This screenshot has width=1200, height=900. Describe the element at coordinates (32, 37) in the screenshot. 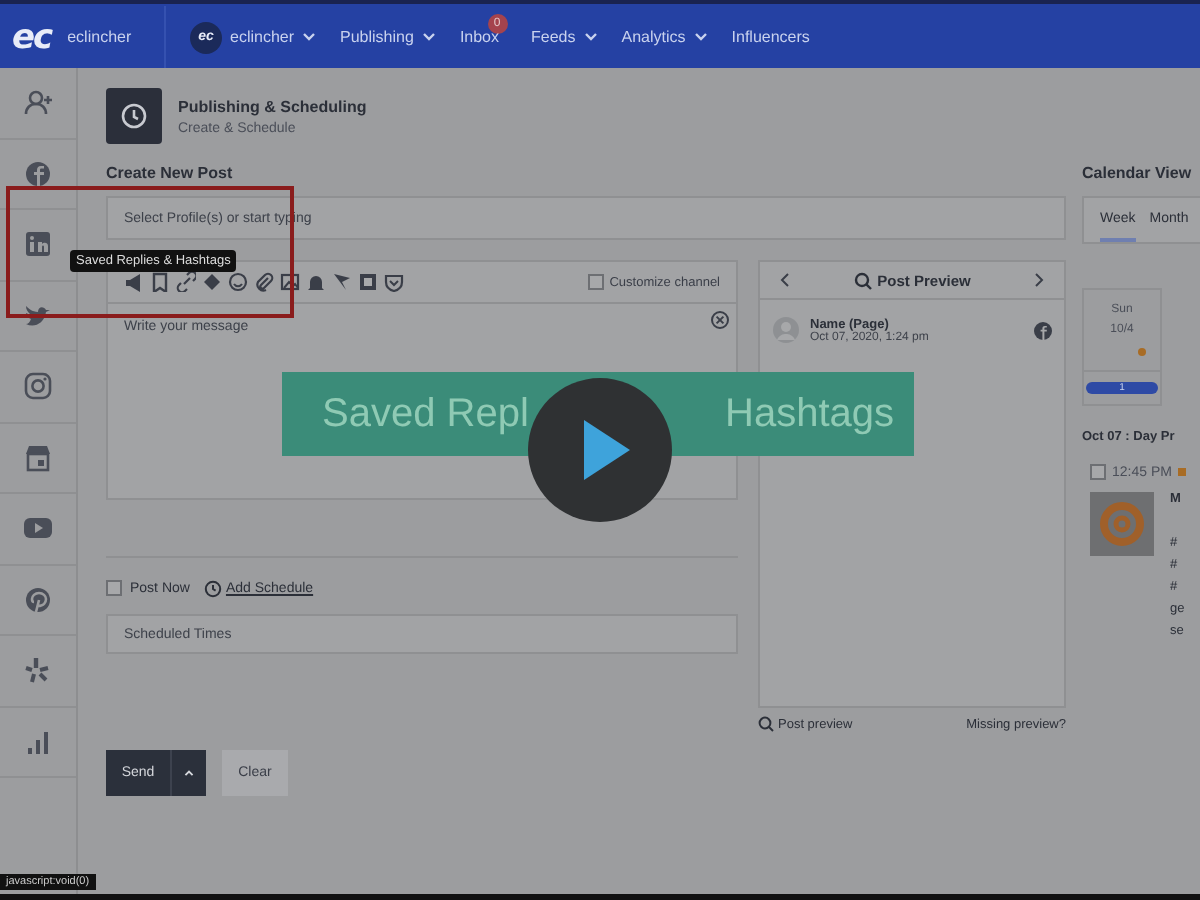

I see `brand-logo: ec` at that location.